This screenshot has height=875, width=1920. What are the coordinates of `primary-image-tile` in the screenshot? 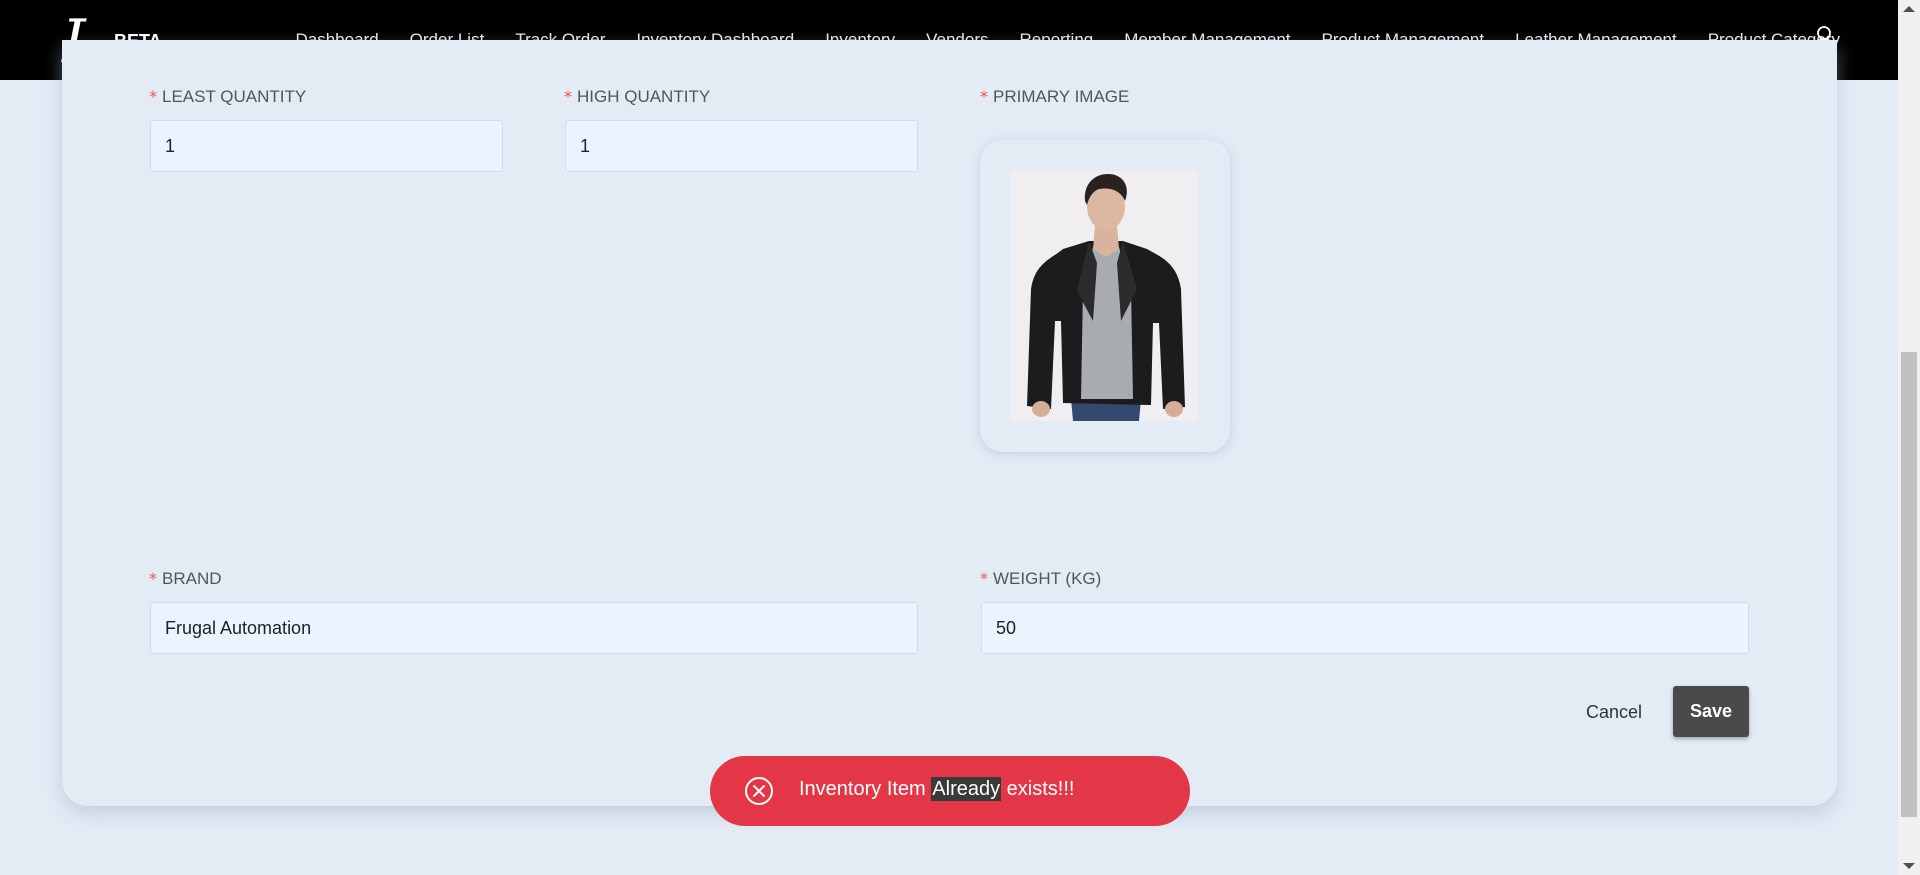 It's located at (1105, 296).